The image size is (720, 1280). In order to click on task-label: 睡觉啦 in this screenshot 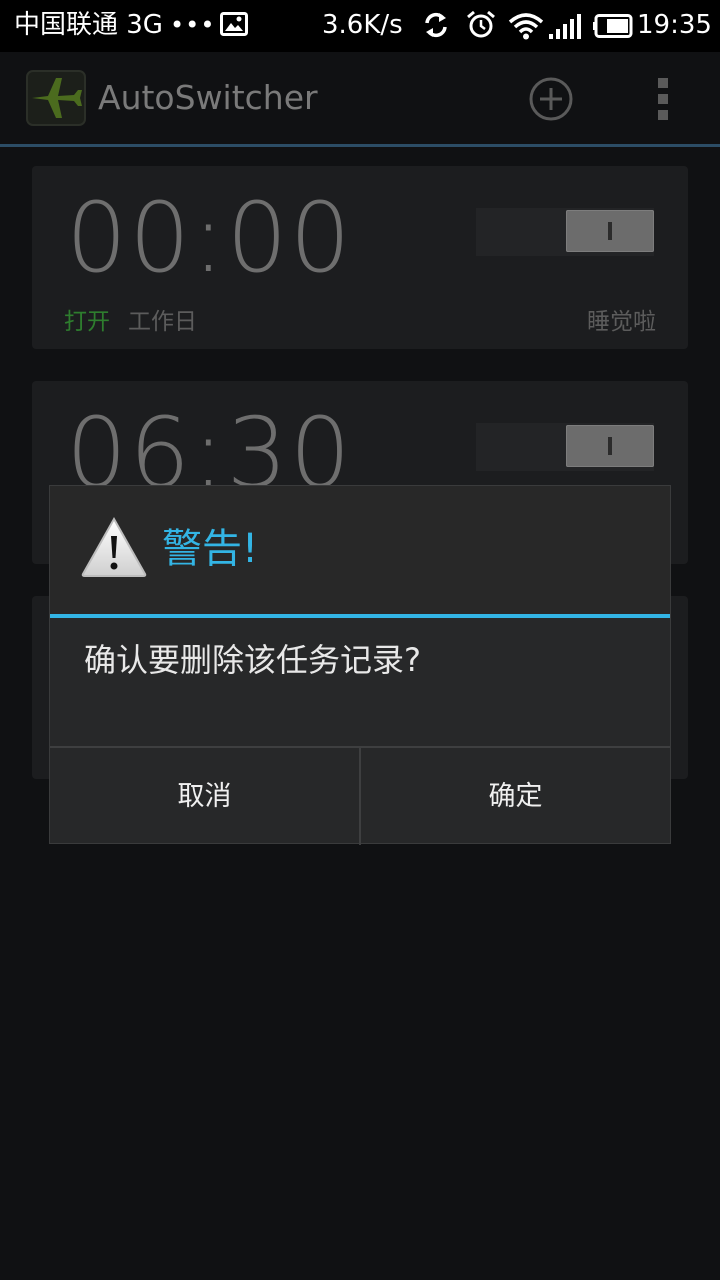, I will do `click(621, 322)`.